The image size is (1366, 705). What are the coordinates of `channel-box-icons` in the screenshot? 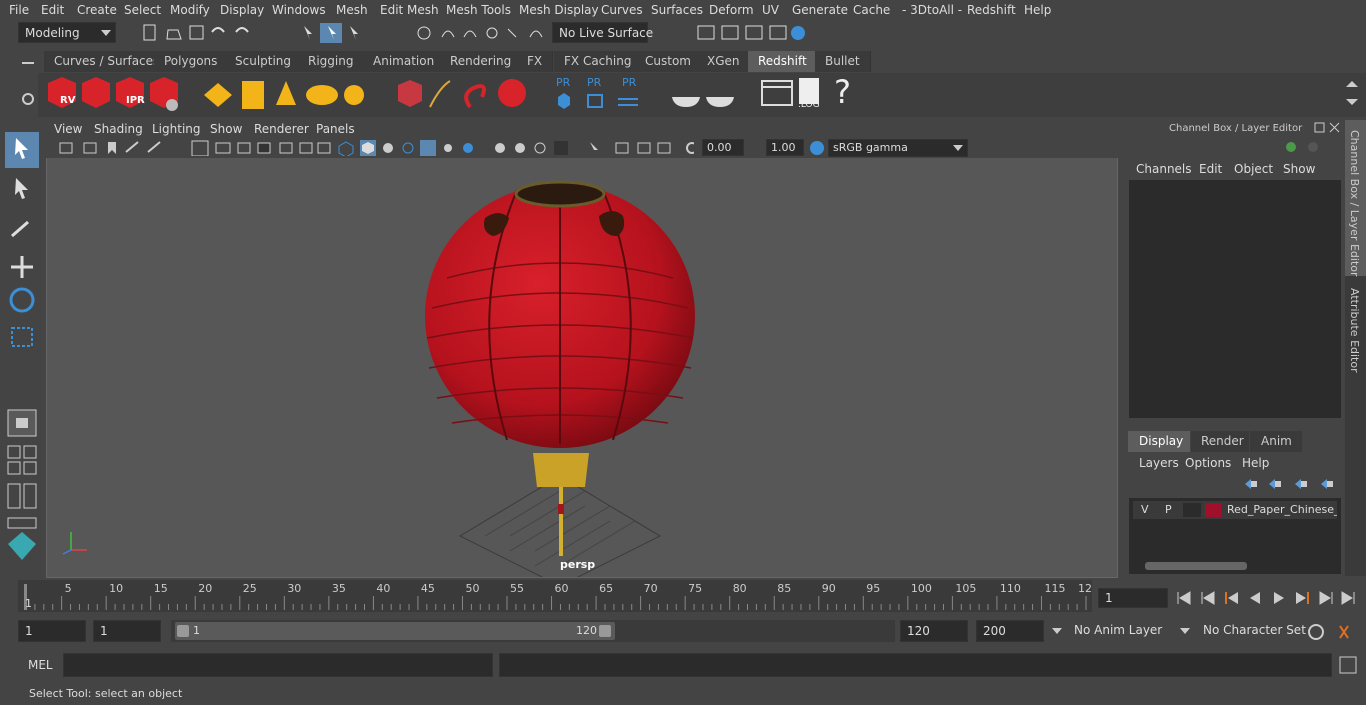 It's located at (1313, 147).